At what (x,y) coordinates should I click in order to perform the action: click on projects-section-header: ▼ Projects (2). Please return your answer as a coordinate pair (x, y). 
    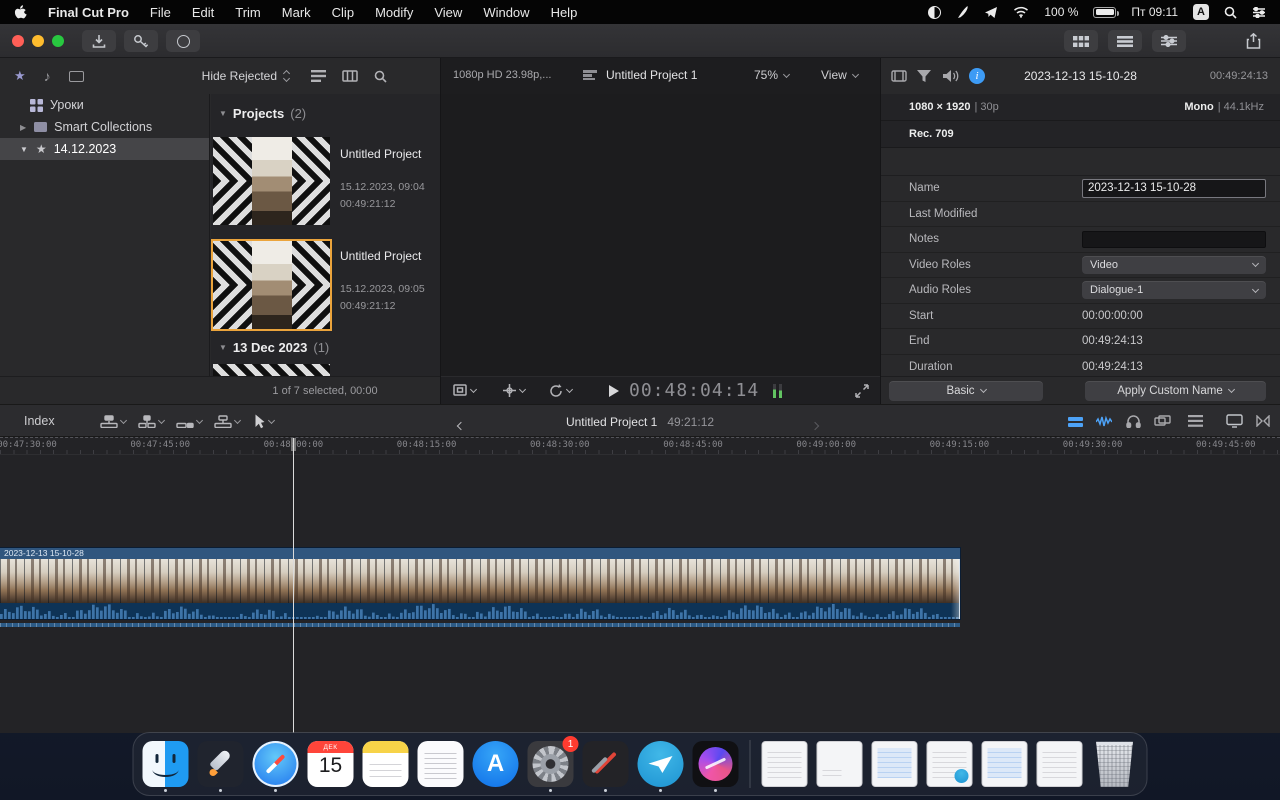
    Looking at the image, I should click on (262, 113).